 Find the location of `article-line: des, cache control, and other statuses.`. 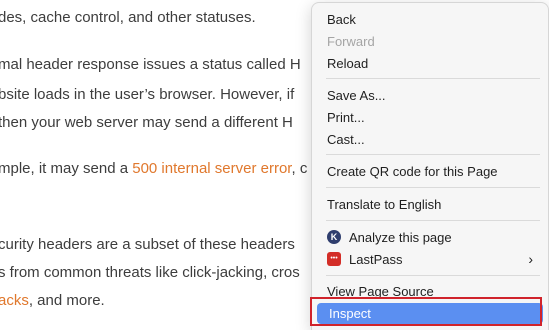

article-line: des, cache control, and other statuses. is located at coordinates (128, 17).